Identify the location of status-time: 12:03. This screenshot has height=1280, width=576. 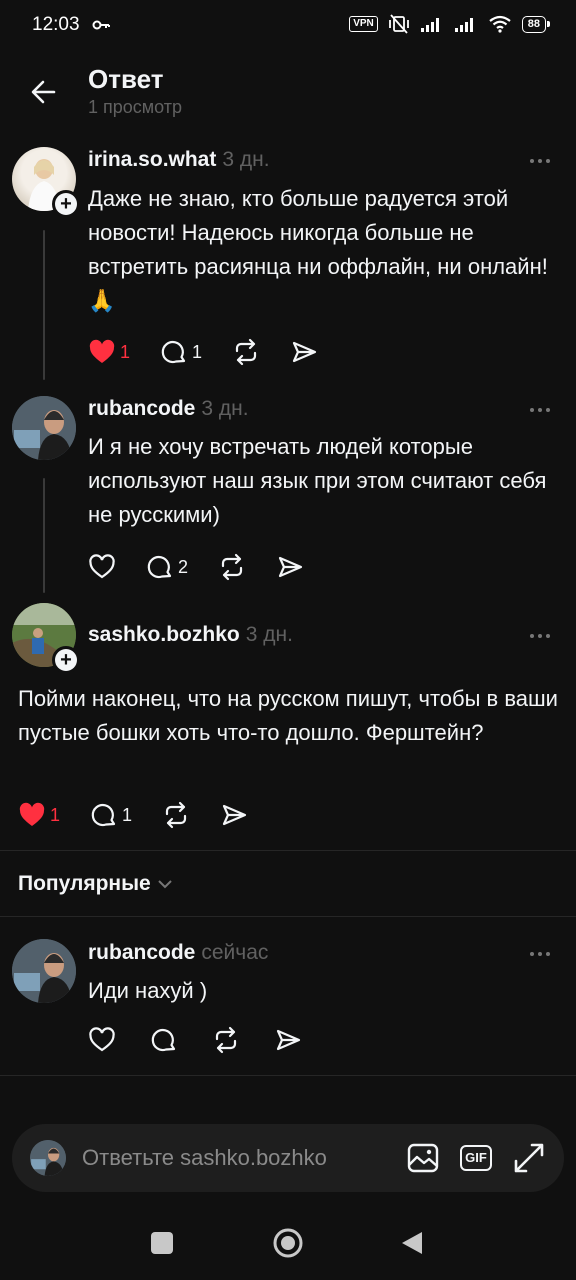
(56, 24).